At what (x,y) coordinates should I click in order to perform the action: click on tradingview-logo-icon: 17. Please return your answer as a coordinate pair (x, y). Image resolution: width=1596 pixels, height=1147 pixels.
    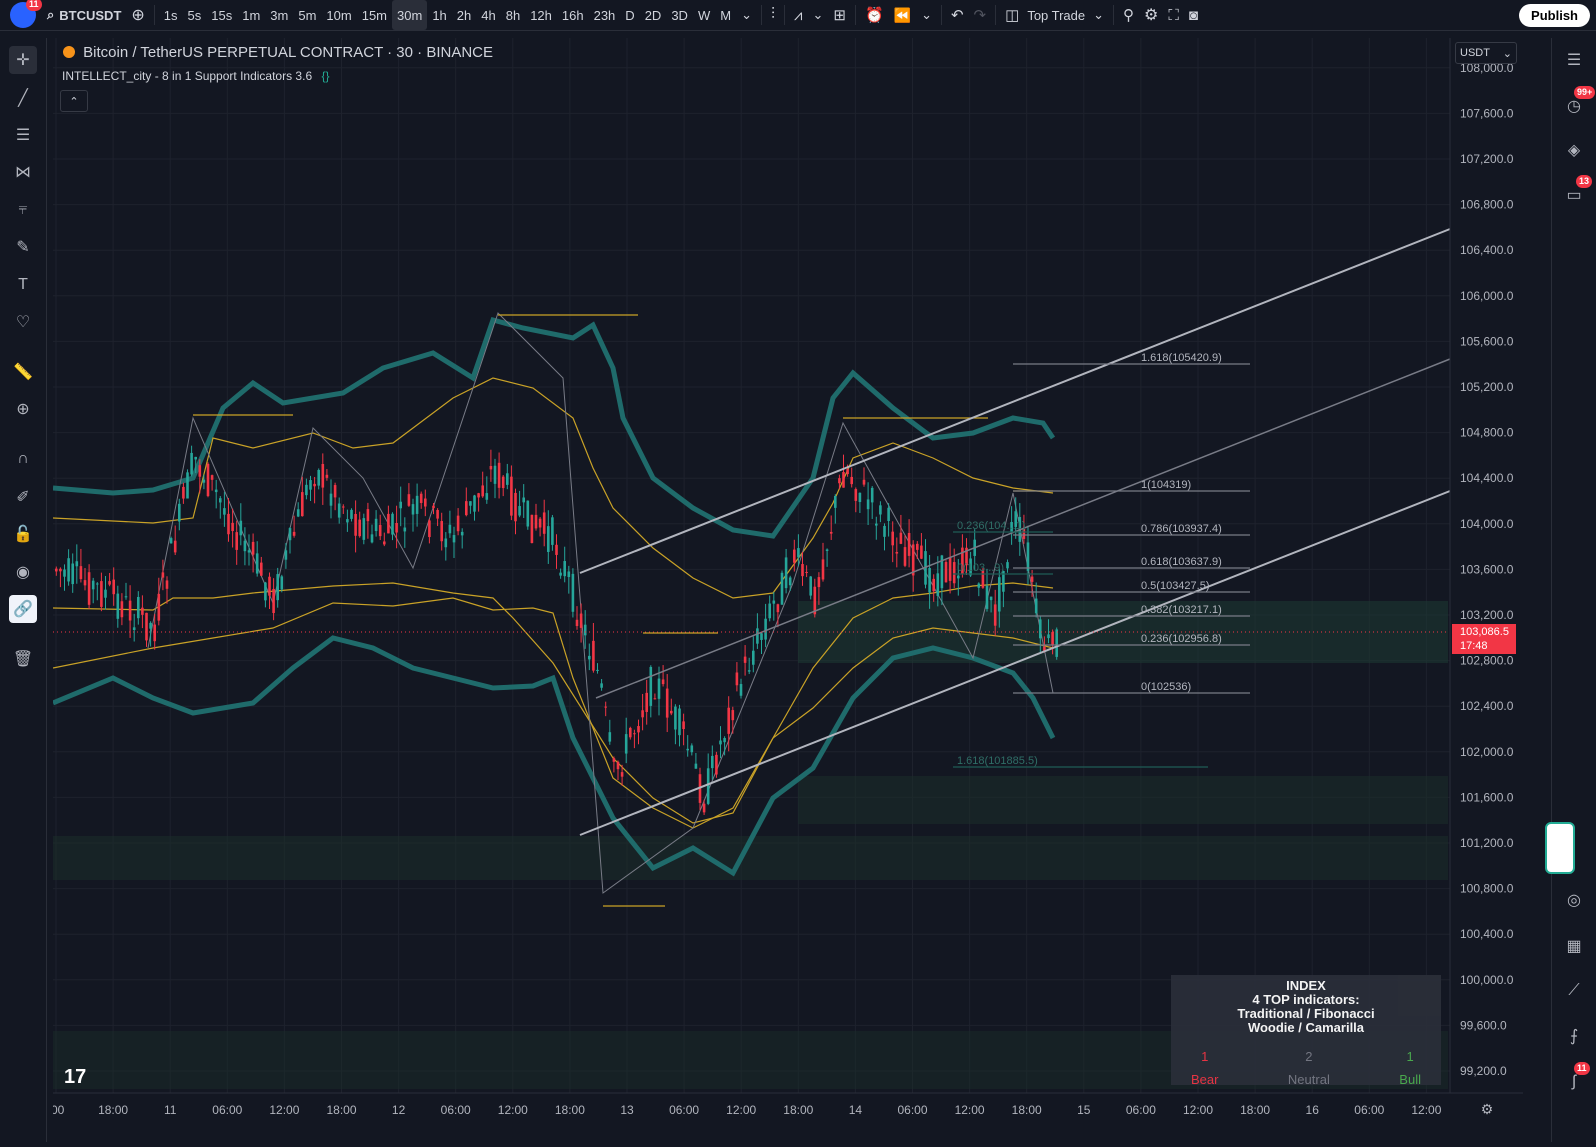
    Looking at the image, I should click on (75, 1077).